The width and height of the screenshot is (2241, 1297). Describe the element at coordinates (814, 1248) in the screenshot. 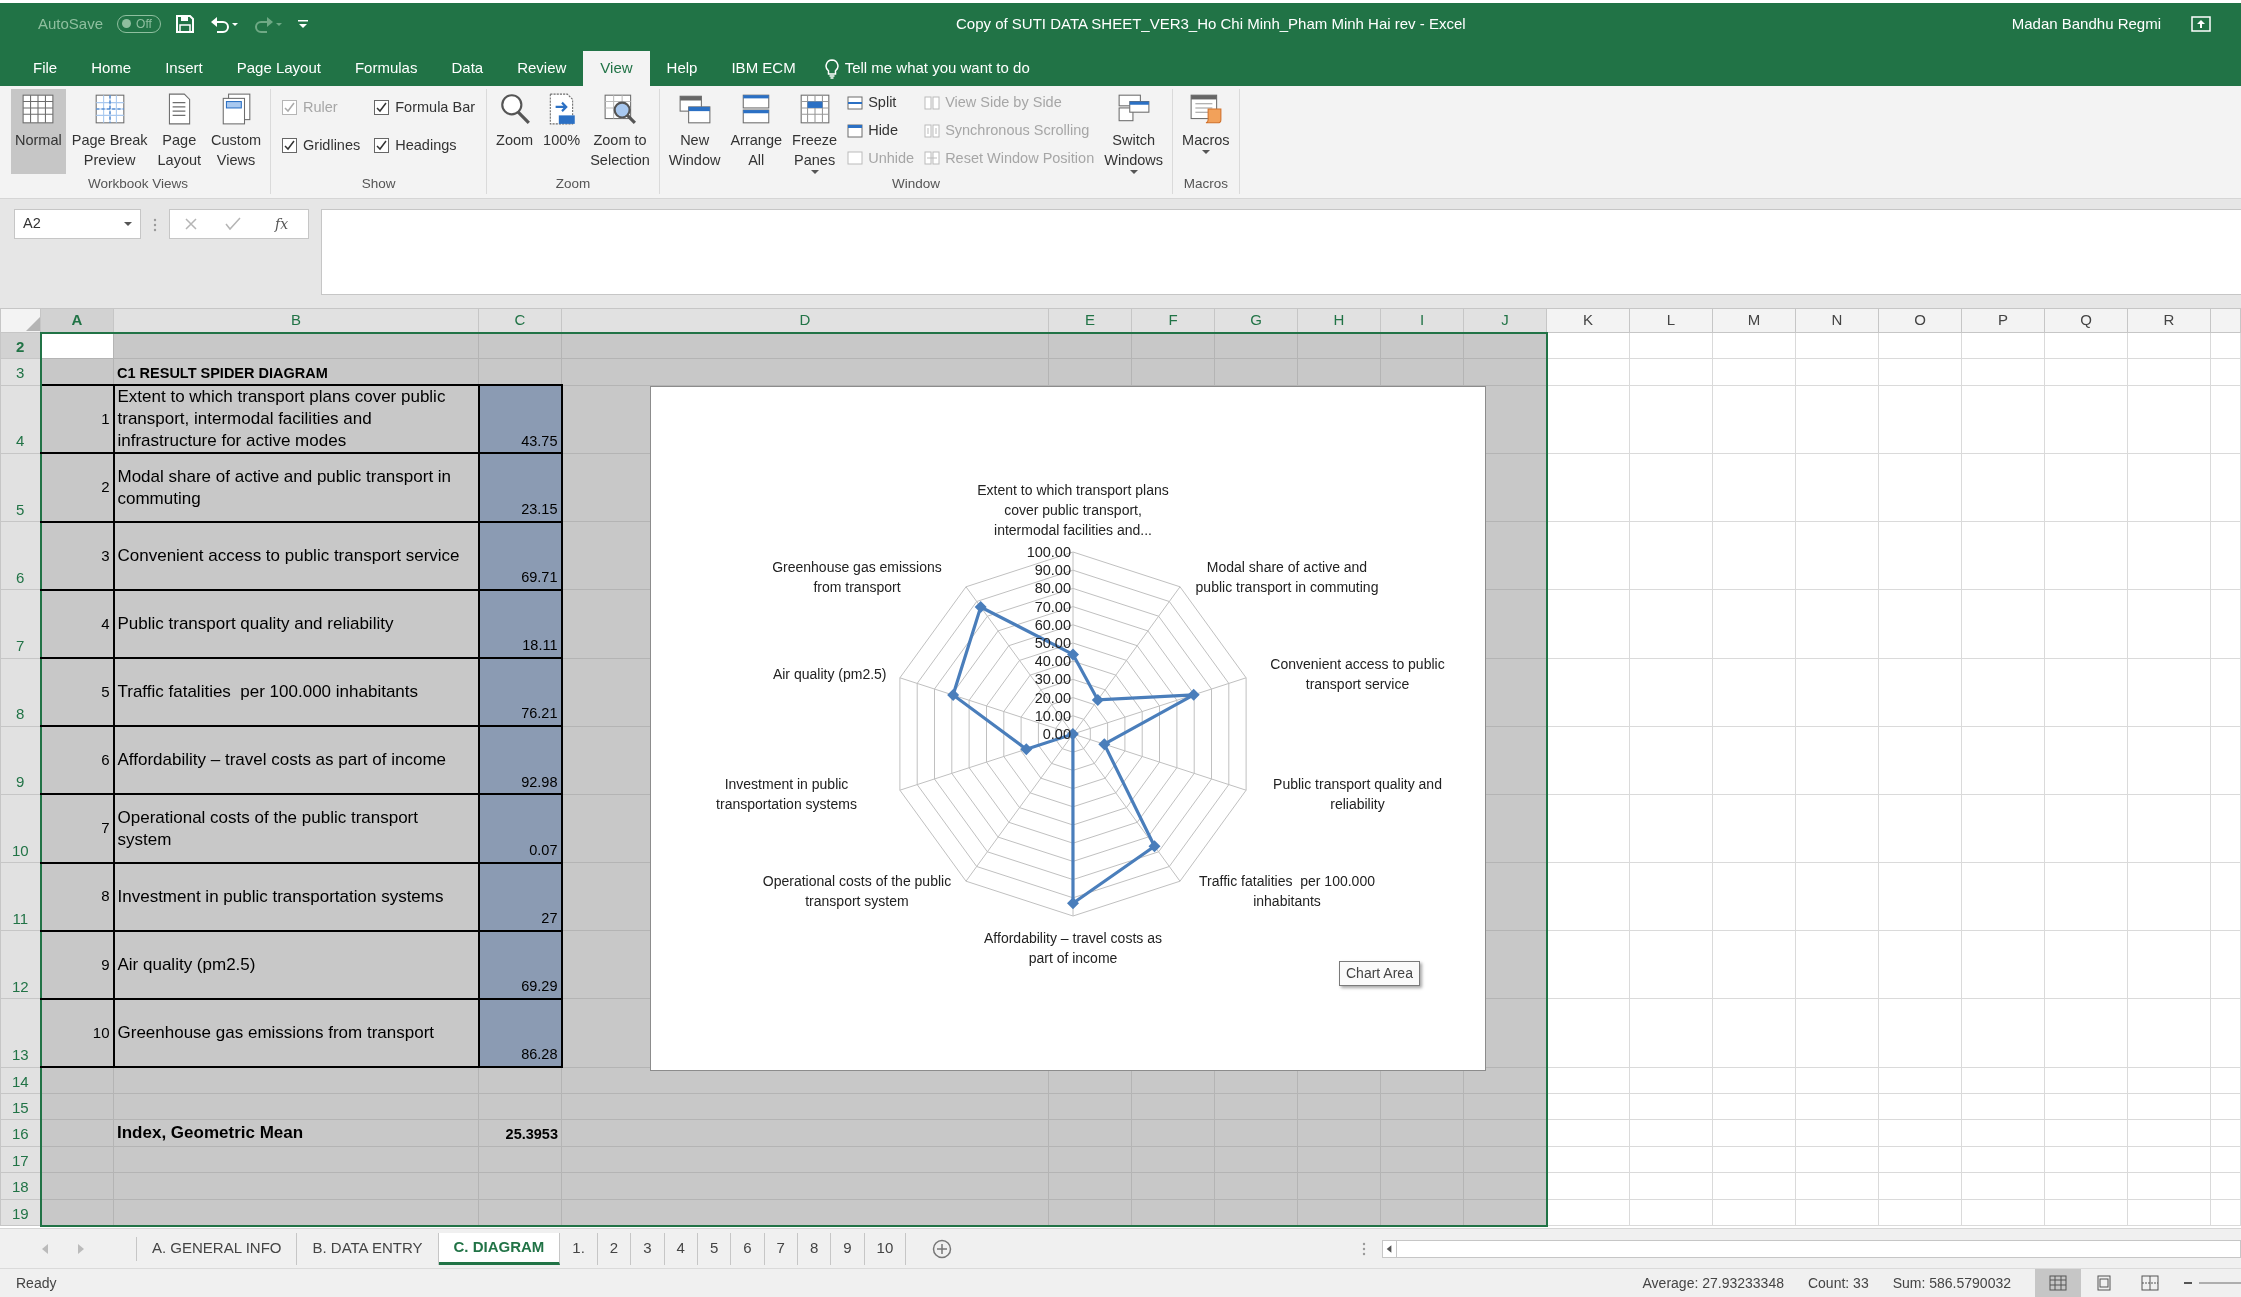

I see `sheet-tab: 8` at that location.